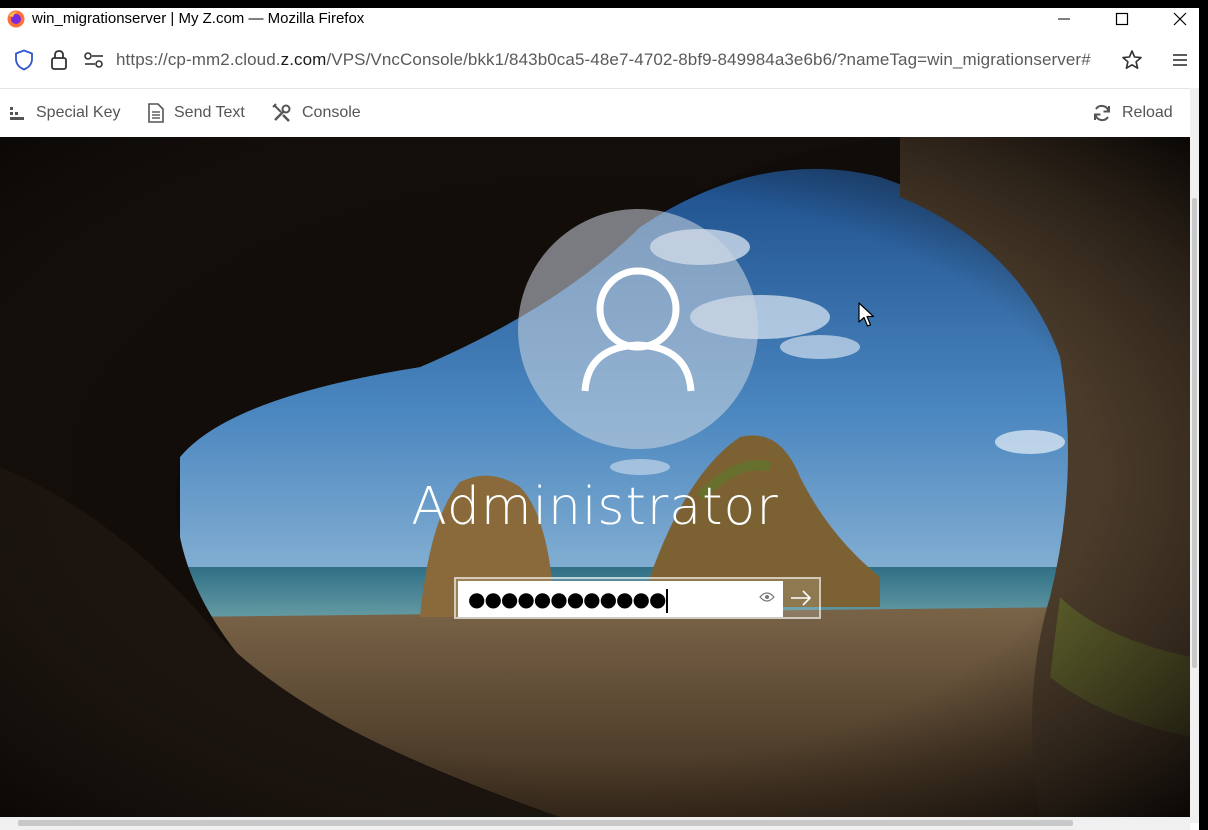  Describe the element at coordinates (1147, 112) in the screenshot. I see `reload-label: Reload` at that location.